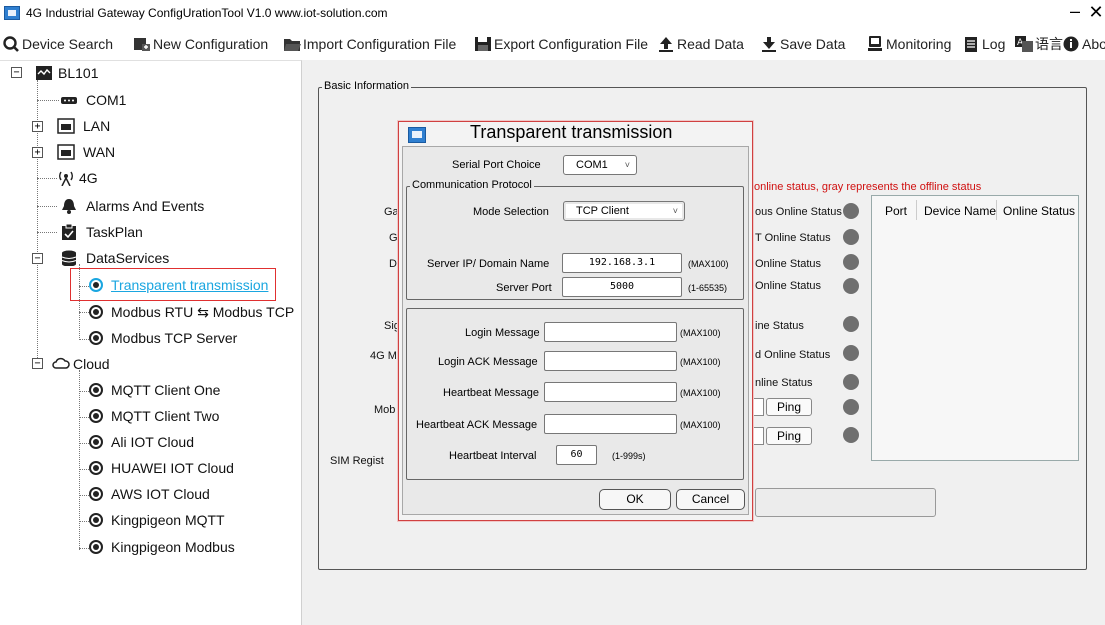  Describe the element at coordinates (174, 338) in the screenshot. I see `tree-label: Modbus TCP Server` at that location.